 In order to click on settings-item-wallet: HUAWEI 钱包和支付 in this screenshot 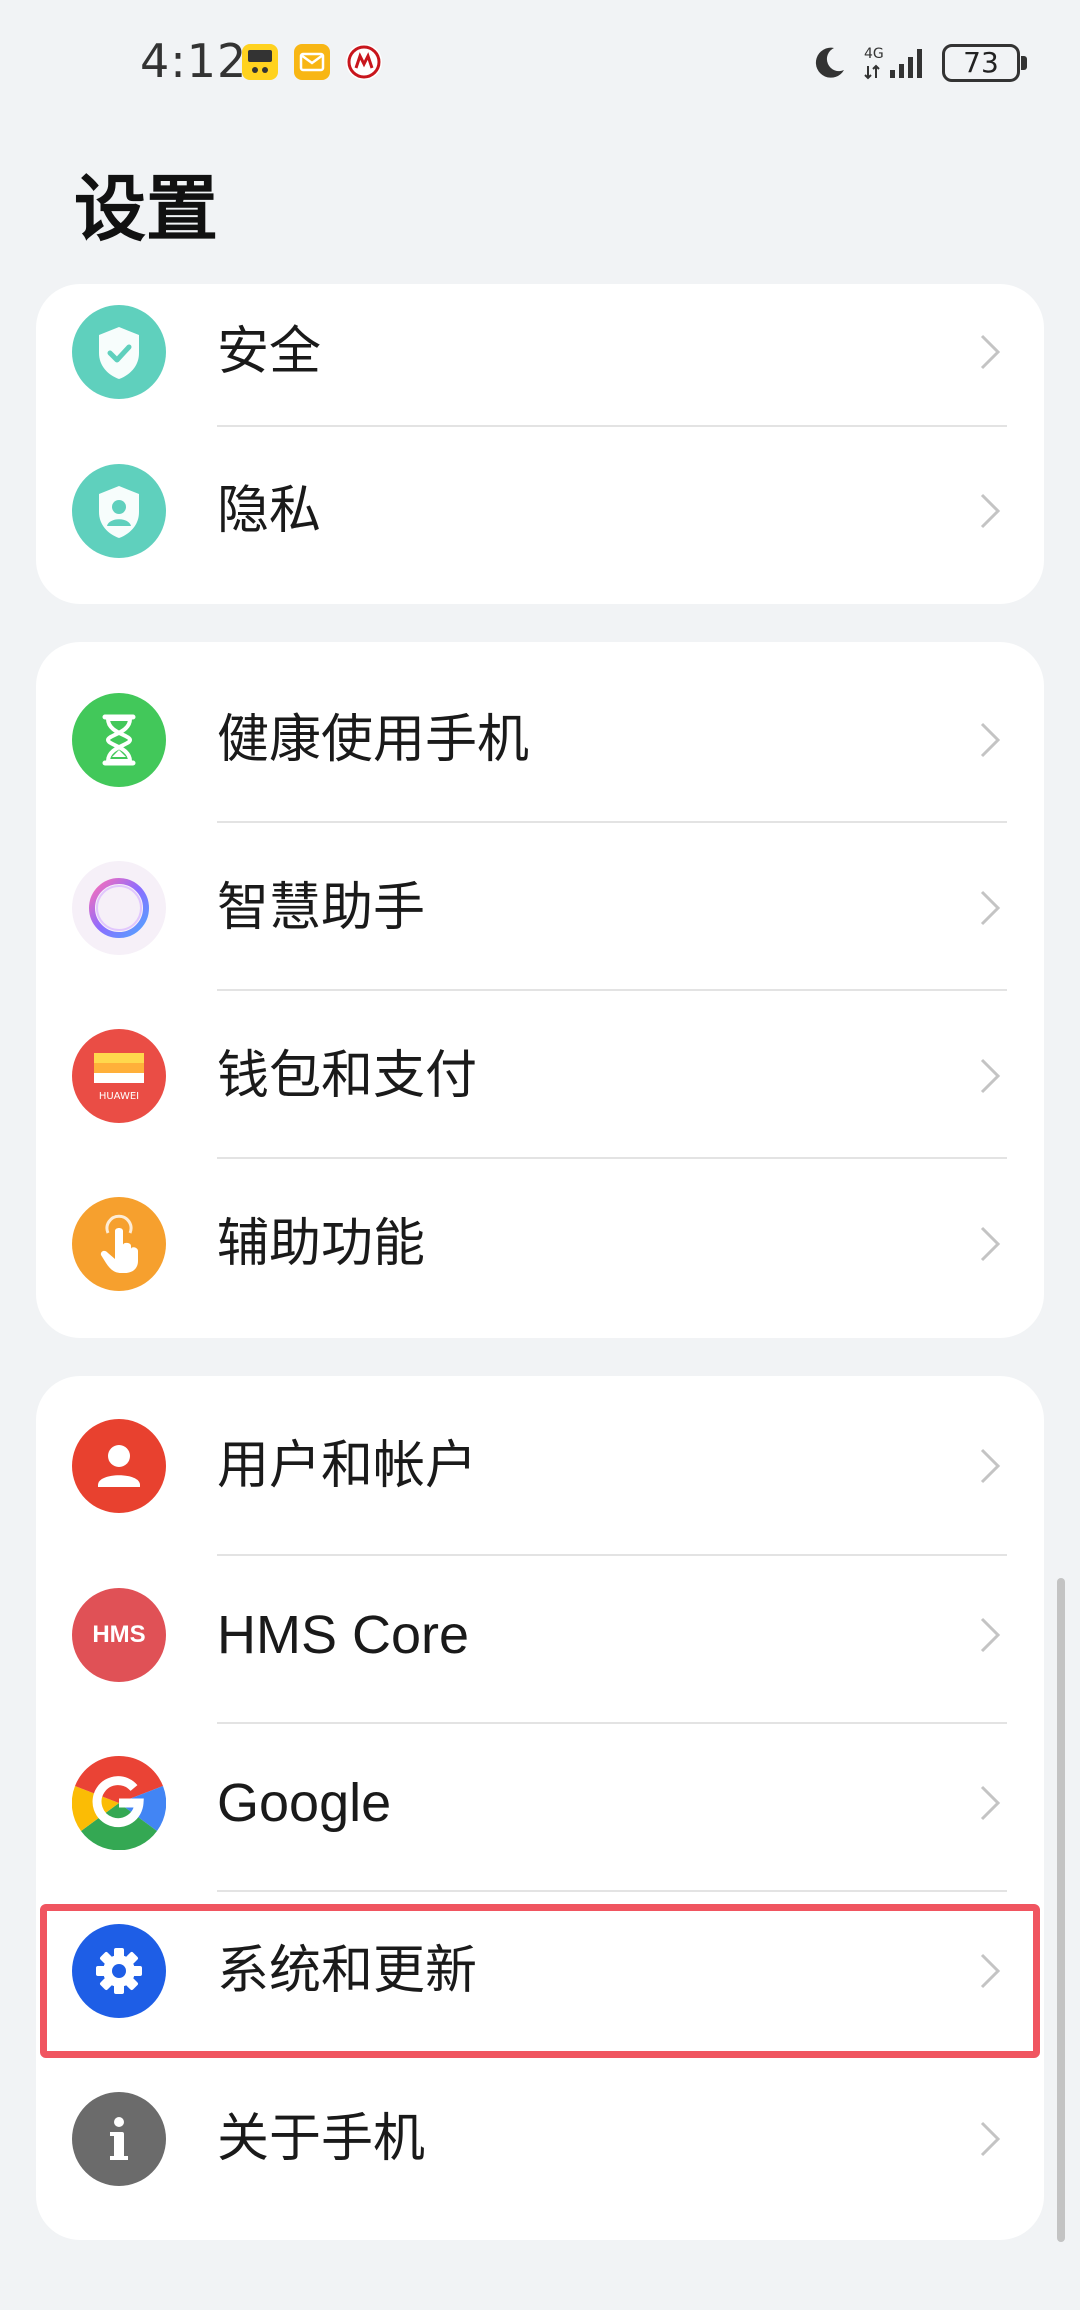, I will do `click(540, 1076)`.